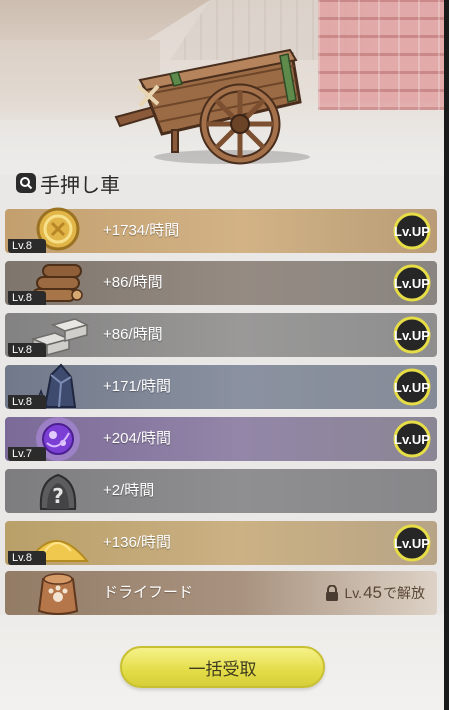  I want to click on unlock-level-suffix: で解放, so click(404, 593).